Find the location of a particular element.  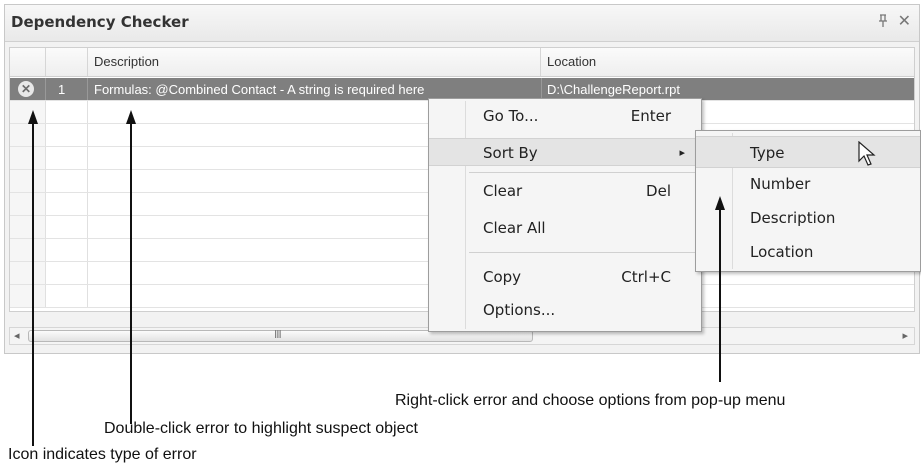

pin-icon is located at coordinates (883, 23).